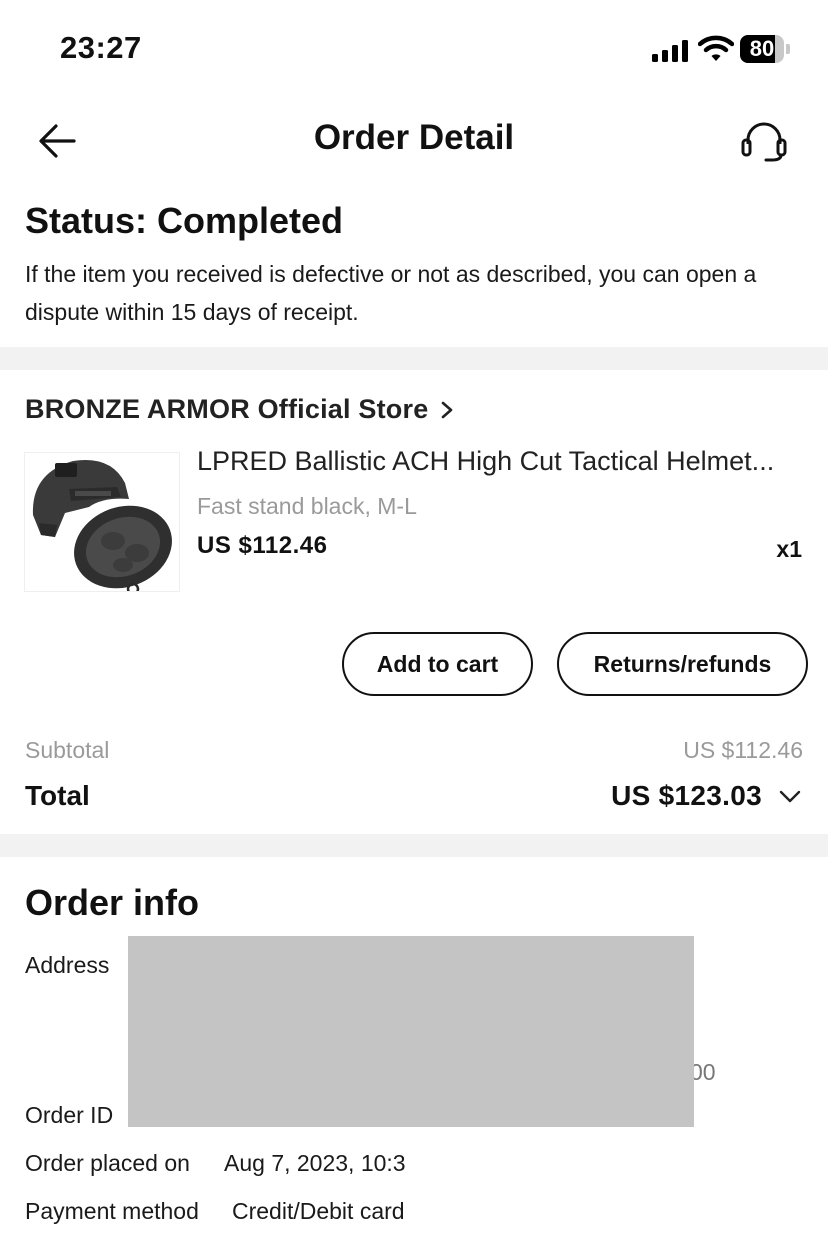 The height and width of the screenshot is (1248, 828). Describe the element at coordinates (411, 1031) in the screenshot. I see `redacted-block` at that location.